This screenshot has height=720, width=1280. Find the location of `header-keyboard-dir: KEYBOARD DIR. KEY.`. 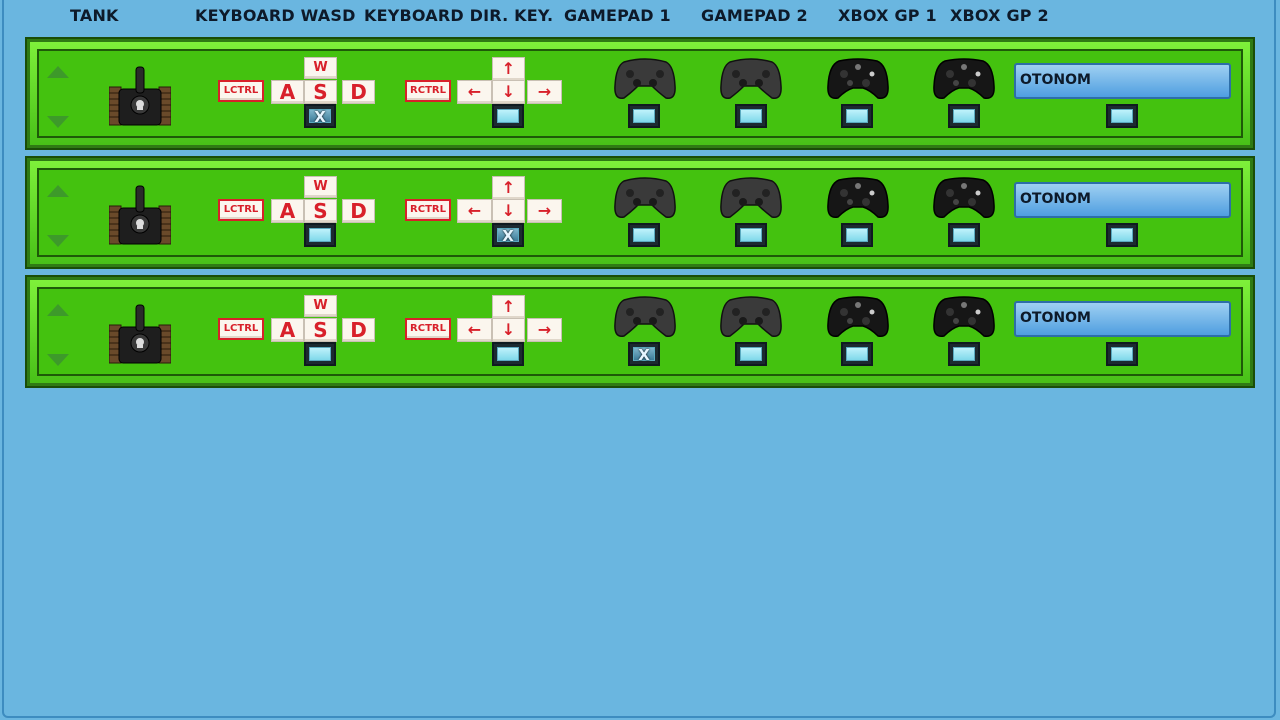

header-keyboard-dir: KEYBOARD DIR. KEY. is located at coordinates (459, 15).